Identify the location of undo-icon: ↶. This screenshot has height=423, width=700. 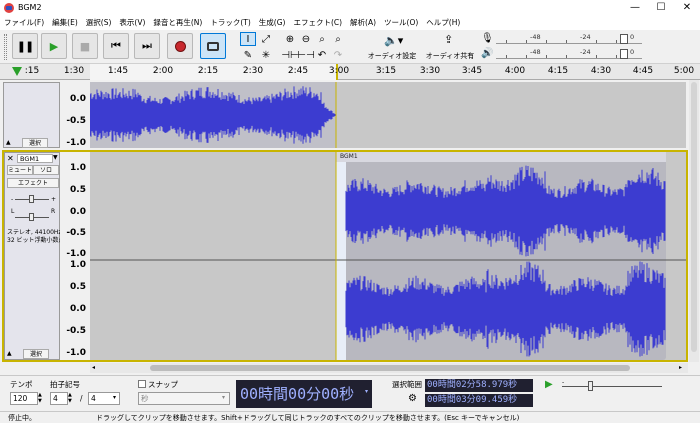
(322, 55).